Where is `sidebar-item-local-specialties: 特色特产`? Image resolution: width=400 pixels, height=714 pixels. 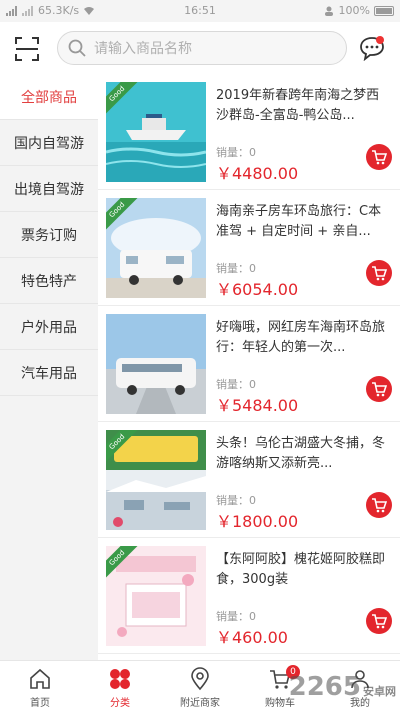
sidebar-item-local-specialties: 特色特产 is located at coordinates (49, 281).